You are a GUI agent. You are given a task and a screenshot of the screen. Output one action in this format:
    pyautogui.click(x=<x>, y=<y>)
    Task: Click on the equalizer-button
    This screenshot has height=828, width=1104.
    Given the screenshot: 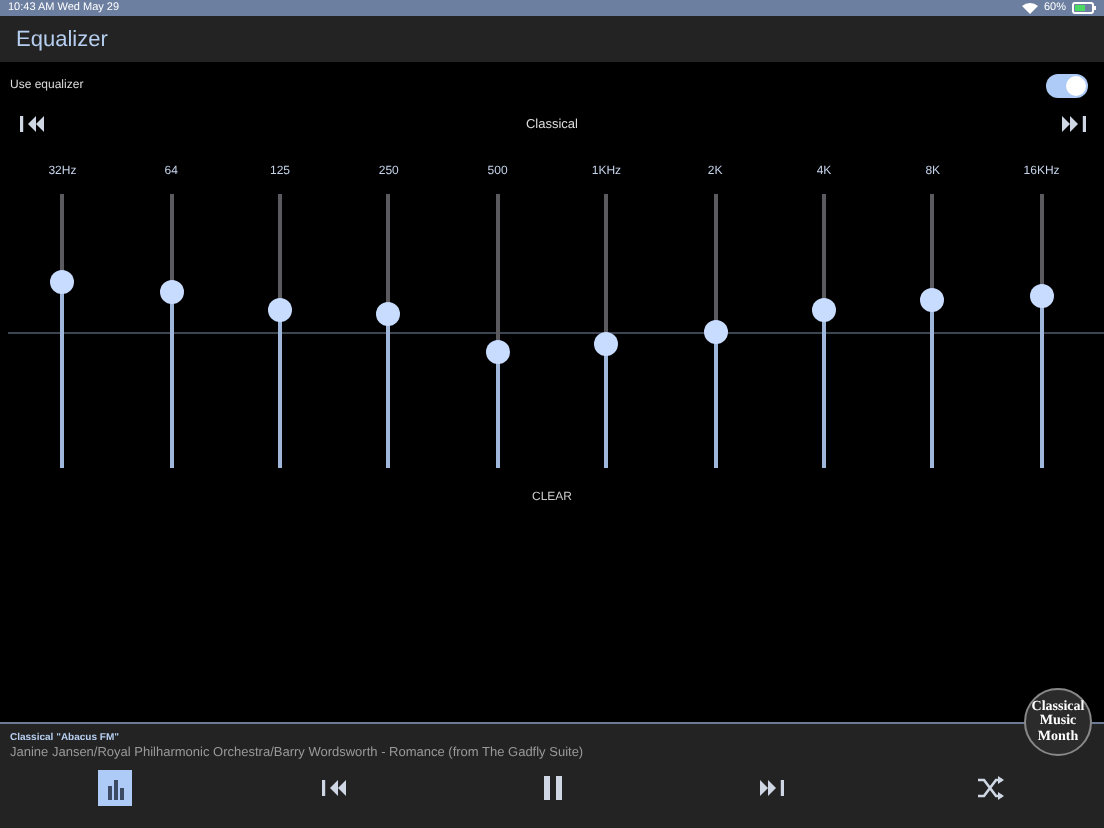 What is the action you would take?
    pyautogui.click(x=115, y=788)
    